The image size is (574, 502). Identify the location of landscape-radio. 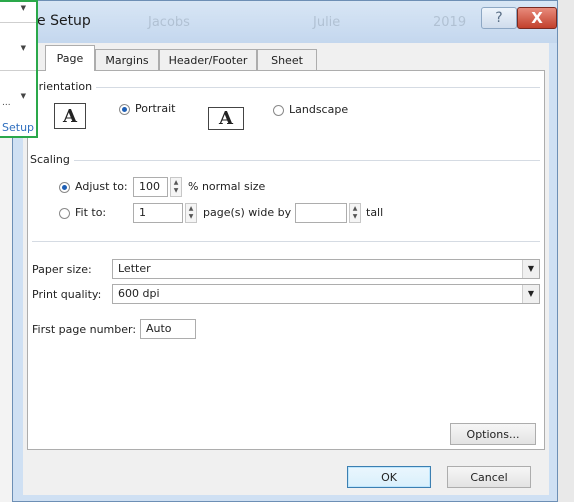
(278, 110).